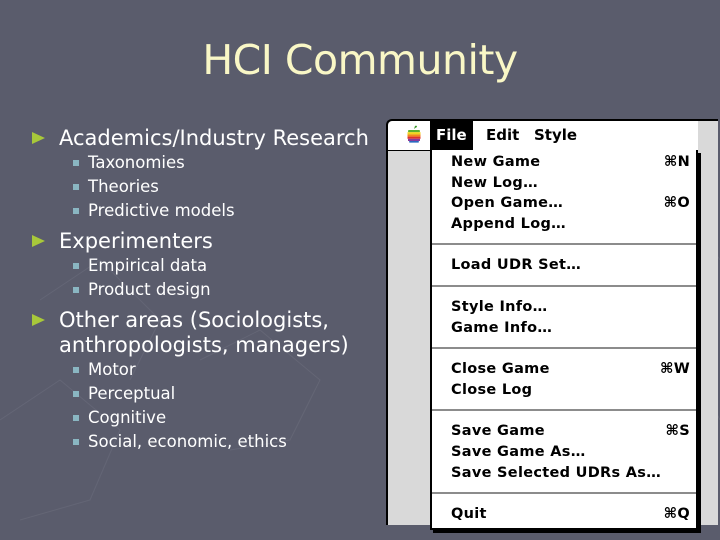 The image size is (720, 540). I want to click on menu-file: File, so click(451, 135).